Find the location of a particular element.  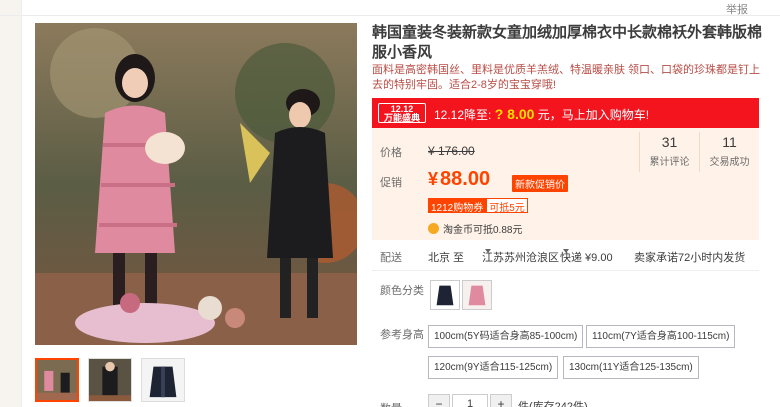

quantity-label: 数量 is located at coordinates (391, 403).